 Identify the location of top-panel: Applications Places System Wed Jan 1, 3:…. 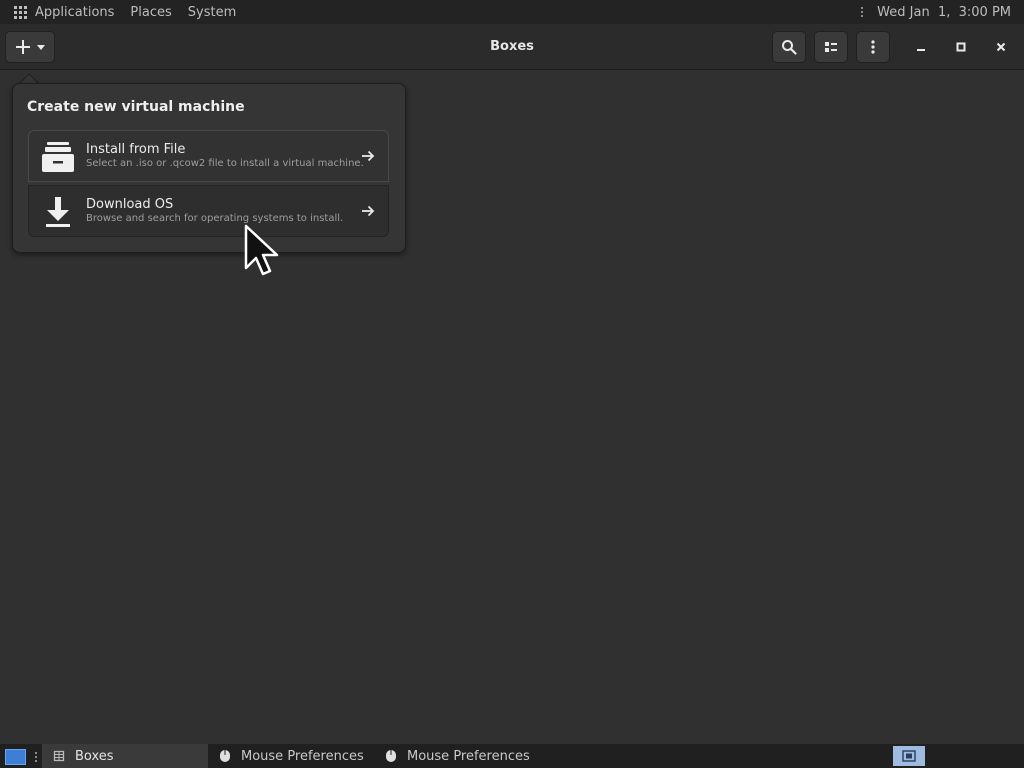
(512, 12).